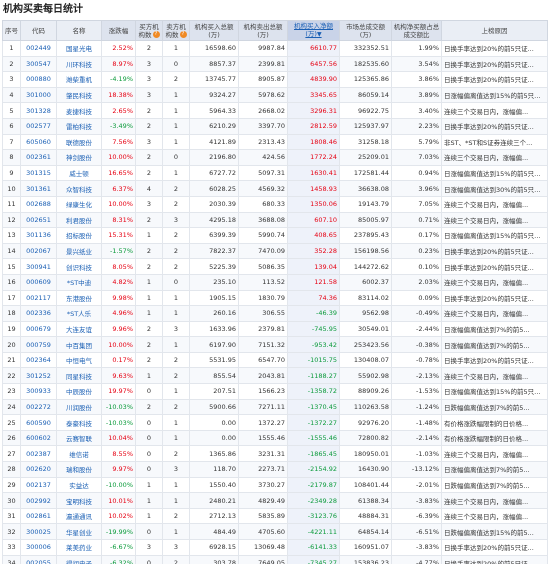  What do you see at coordinates (38, 266) in the screenshot?
I see `cell-code: 300941` at bounding box center [38, 266].